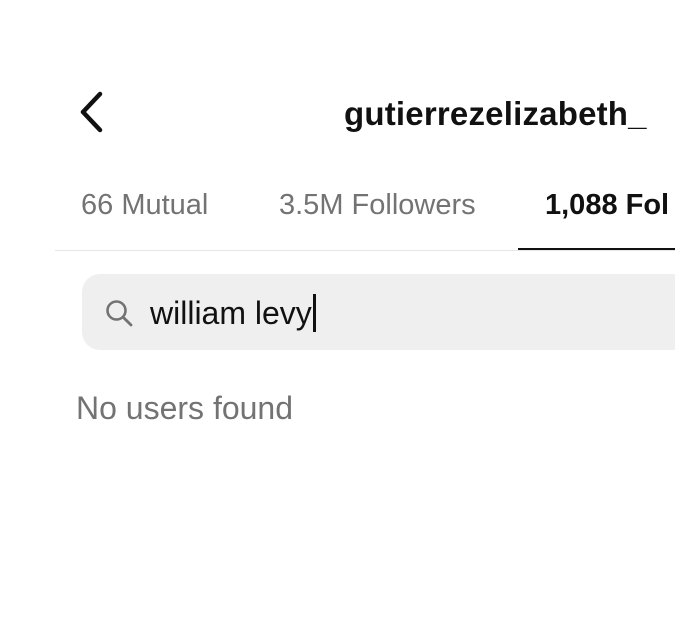 The width and height of the screenshot is (675, 628). I want to click on tab-mutual: 66 Mutual, so click(144, 205).